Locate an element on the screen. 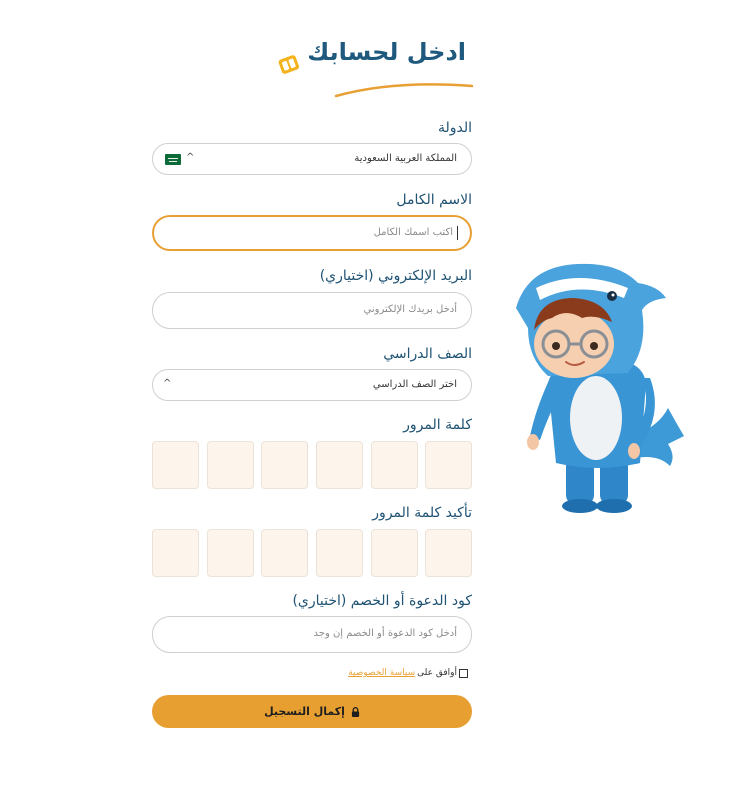 This screenshot has height=796, width=730. header: ادخل لحسابك is located at coordinates (375, 73).